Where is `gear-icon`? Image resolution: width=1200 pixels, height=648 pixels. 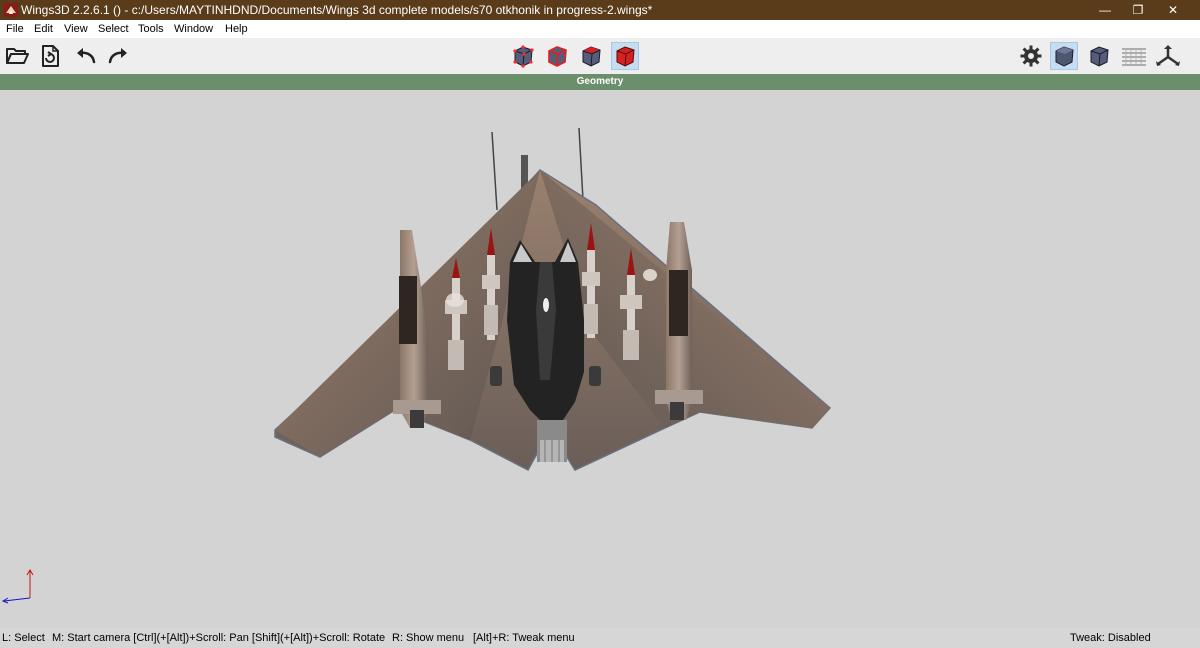
gear-icon is located at coordinates (1031, 56).